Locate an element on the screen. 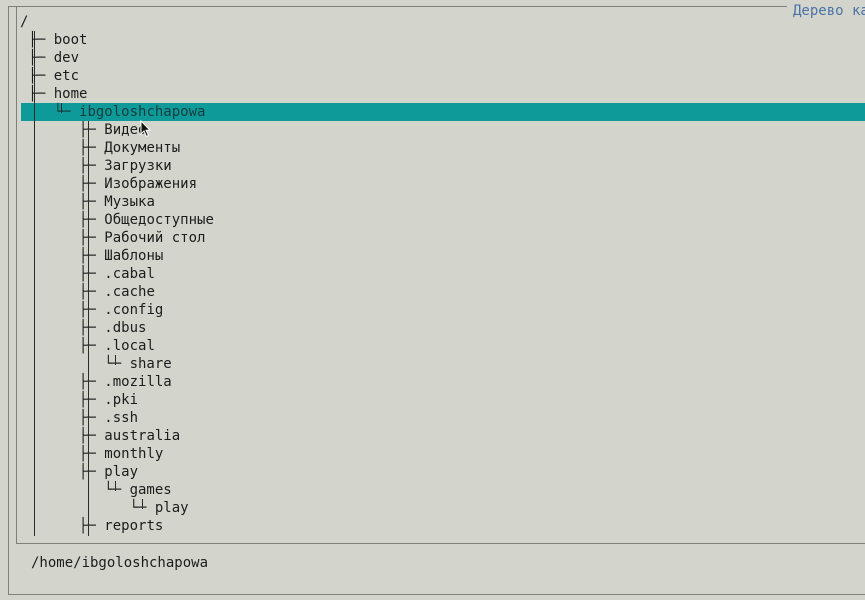 This screenshot has height=600, width=865. tree-item: ├─ Шаблоны is located at coordinates (91, 256).